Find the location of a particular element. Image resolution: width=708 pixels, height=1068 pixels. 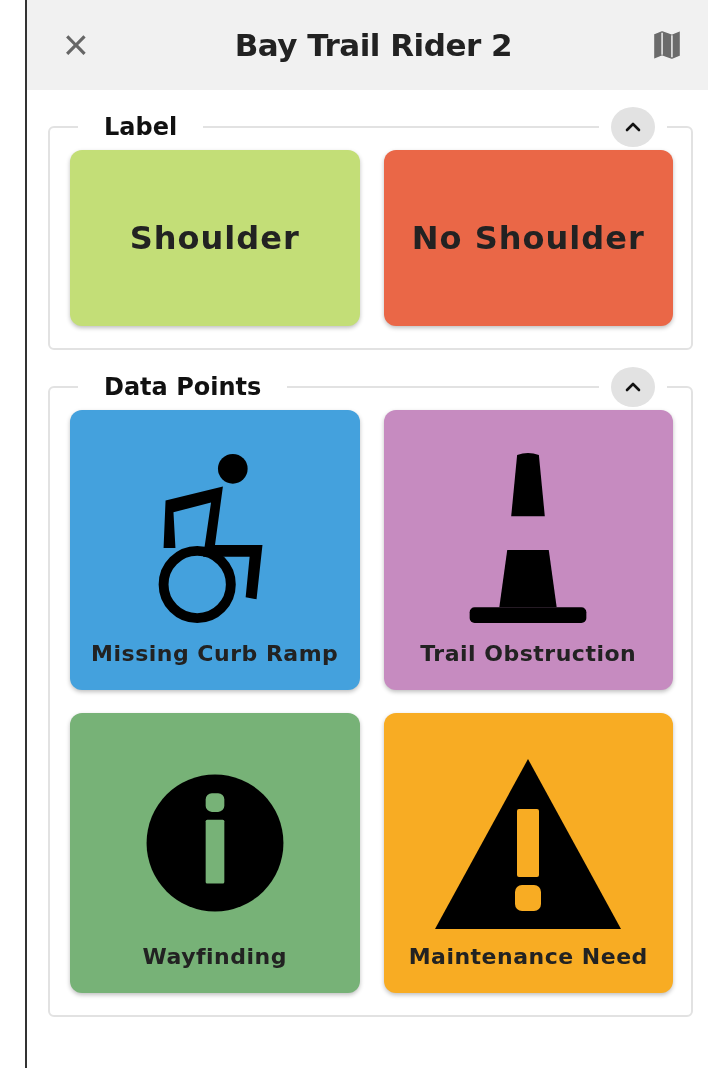

section-title: Label is located at coordinates (141, 127).